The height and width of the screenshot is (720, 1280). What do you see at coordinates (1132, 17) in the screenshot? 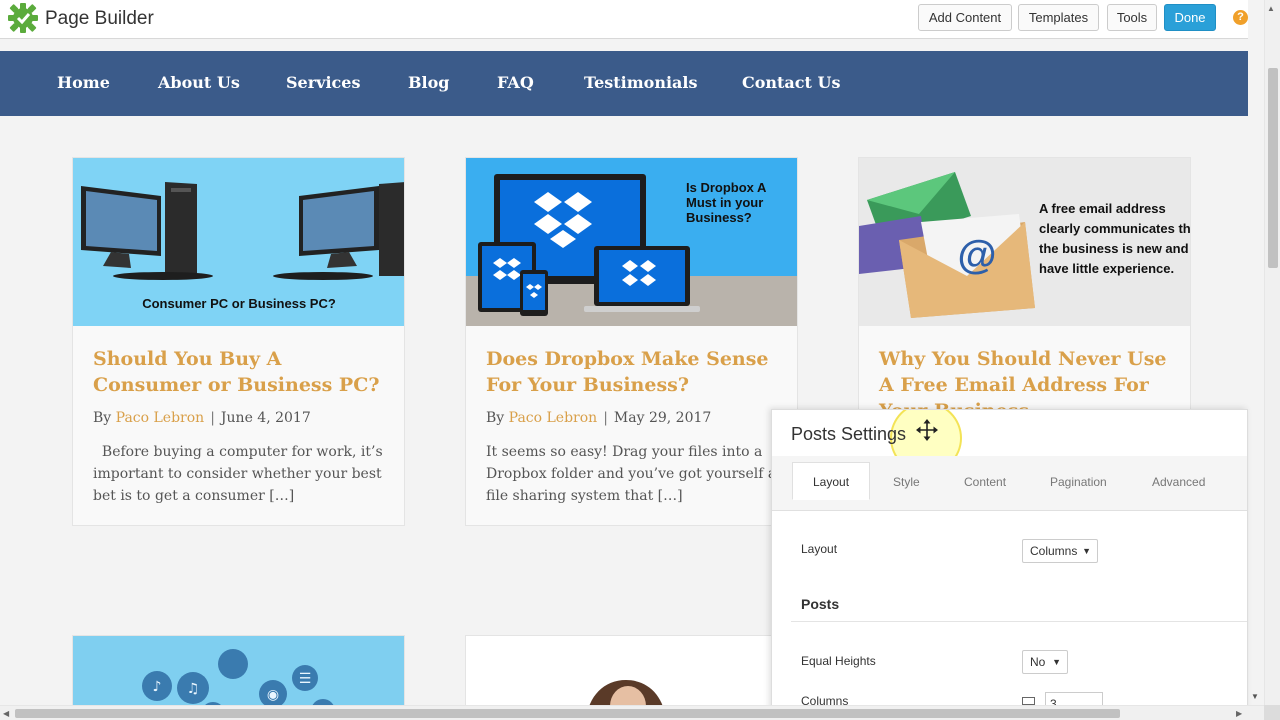
I see `tools-button: Tools` at bounding box center [1132, 17].